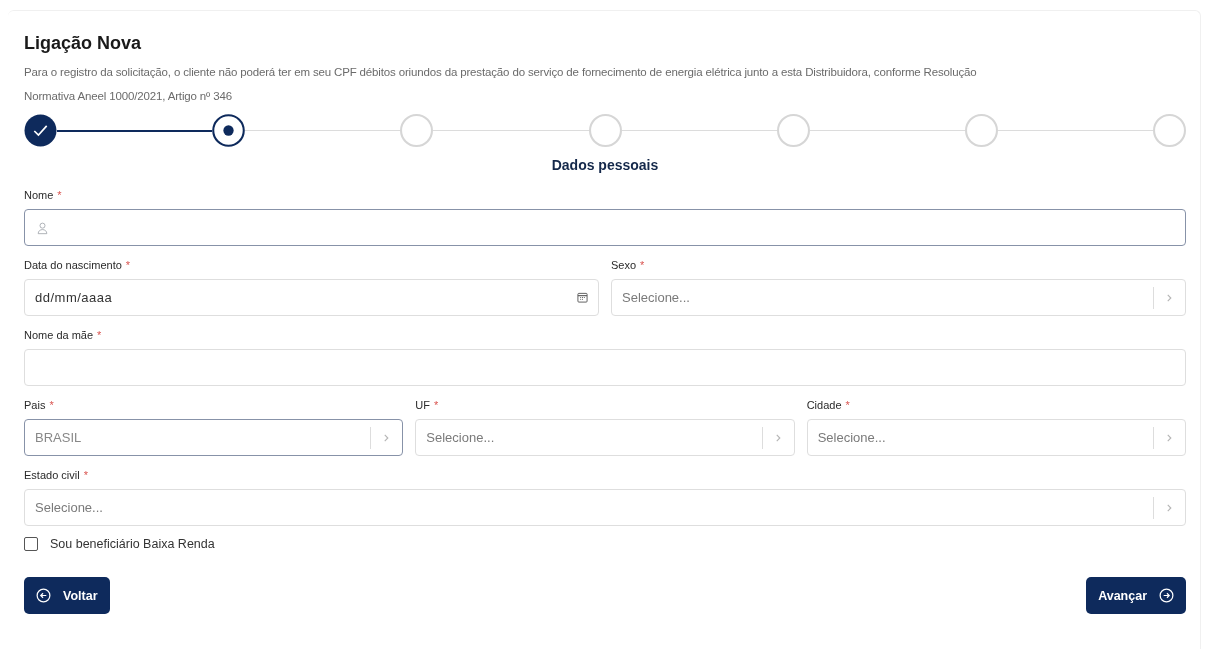 This screenshot has height=649, width=1211. Describe the element at coordinates (582, 297) in the screenshot. I see `calendar-icon` at that location.